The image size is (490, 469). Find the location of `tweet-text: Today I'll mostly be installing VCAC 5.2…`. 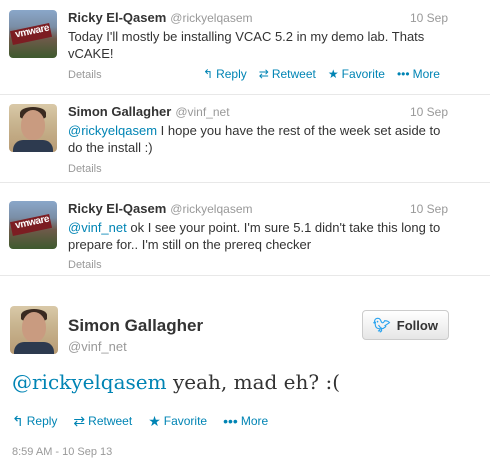

tweet-text: Today I'll mostly be installing VCAC 5.2… is located at coordinates (246, 45).